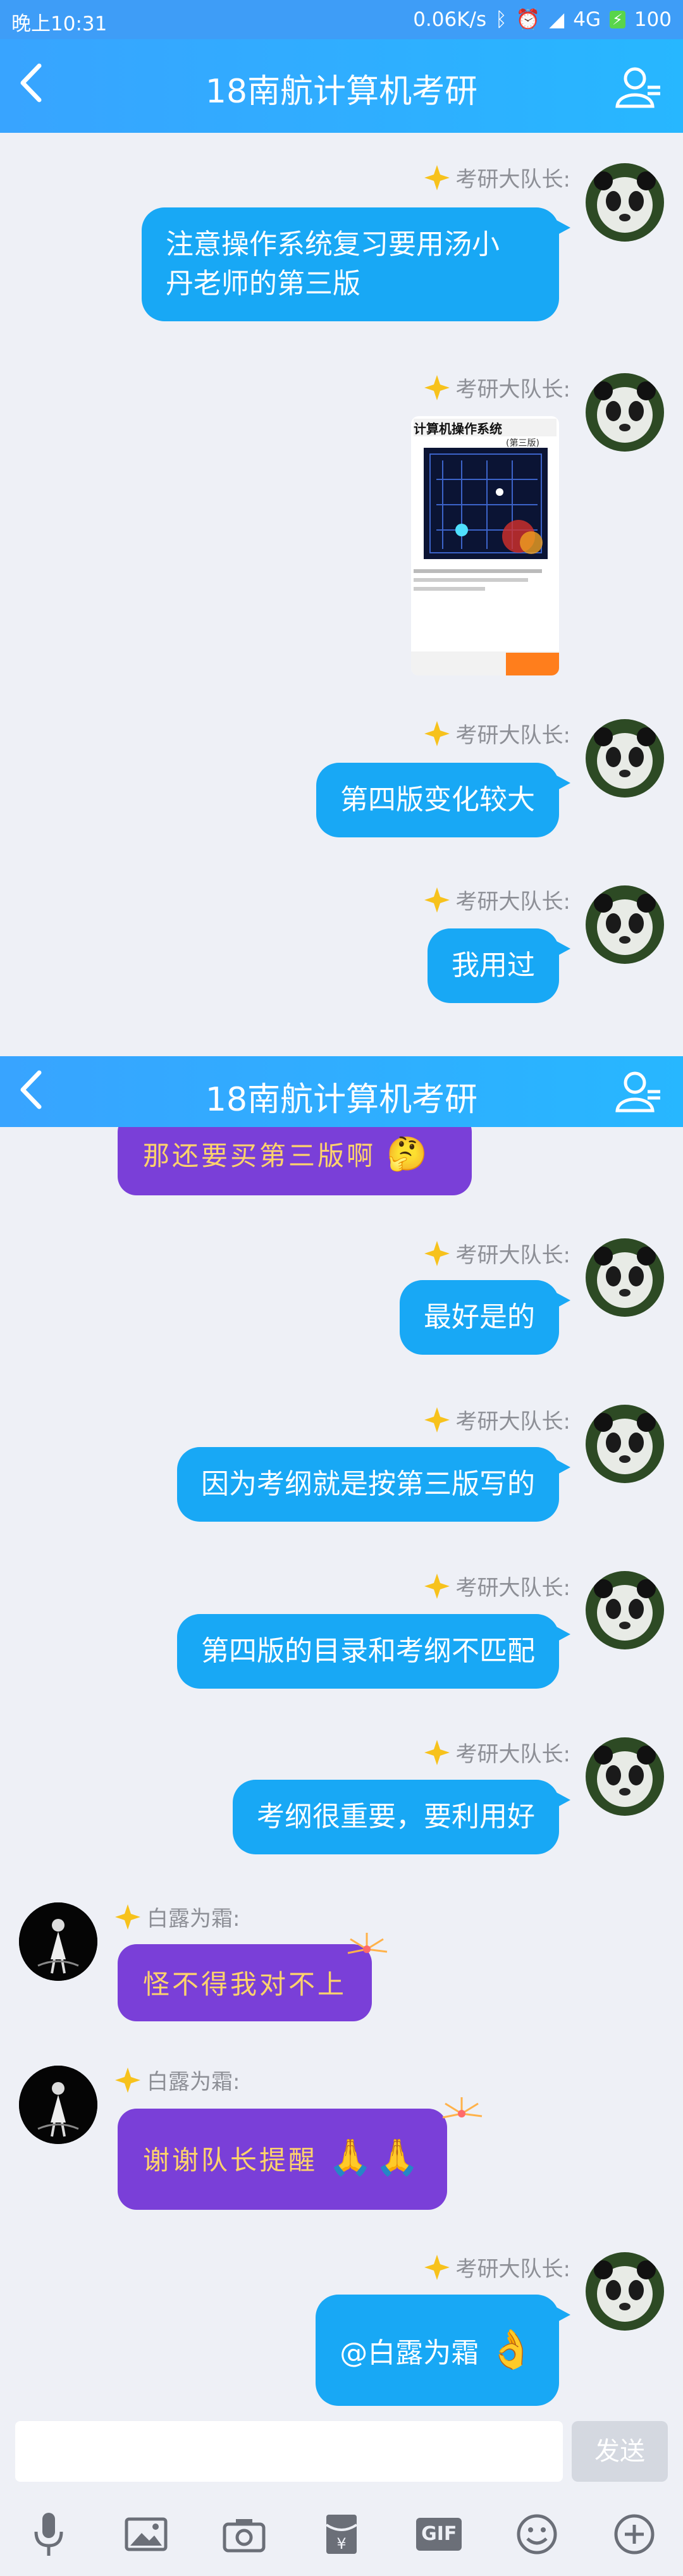 This screenshot has width=683, height=2576. What do you see at coordinates (557, 19) in the screenshot?
I see `signal-icon: ◢` at bounding box center [557, 19].